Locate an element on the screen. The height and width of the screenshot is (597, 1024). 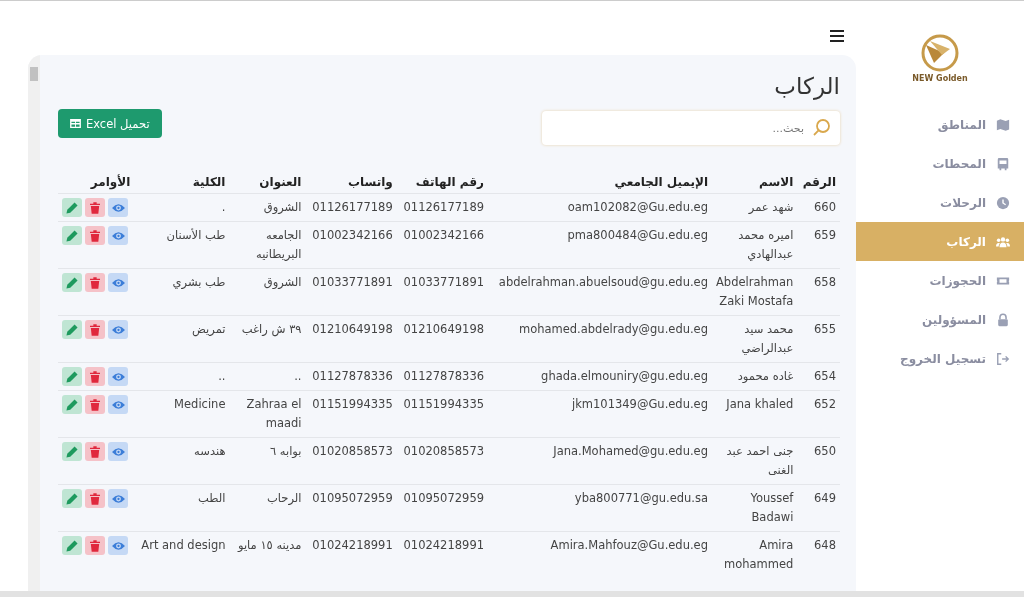
table-cell: jkm101349@Gu.edu.eg is located at coordinates (600, 414).